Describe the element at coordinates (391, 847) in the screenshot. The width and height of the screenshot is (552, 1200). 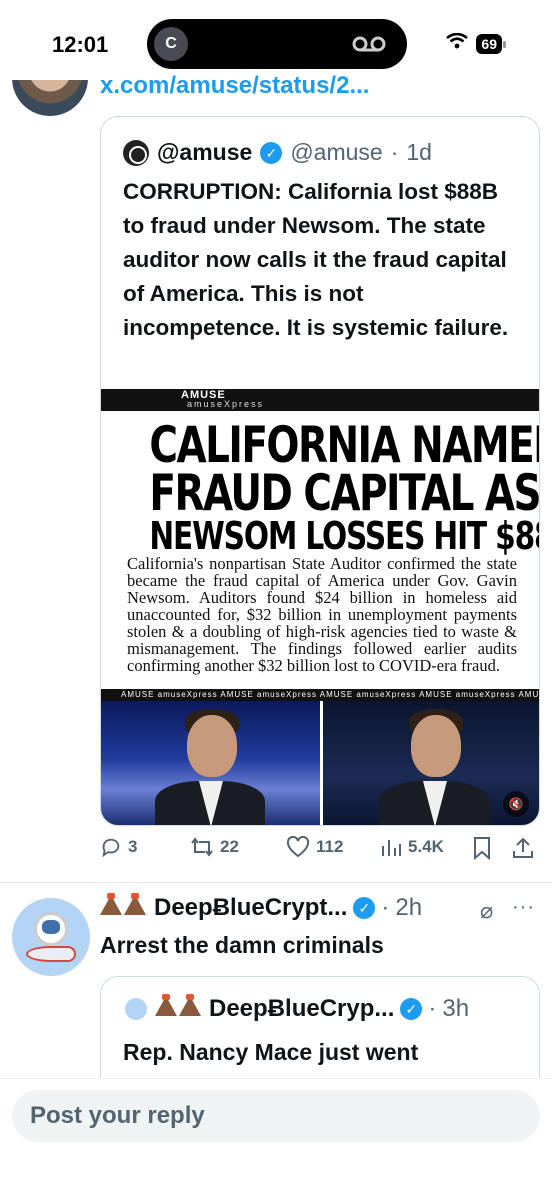
I see `views-icon` at that location.